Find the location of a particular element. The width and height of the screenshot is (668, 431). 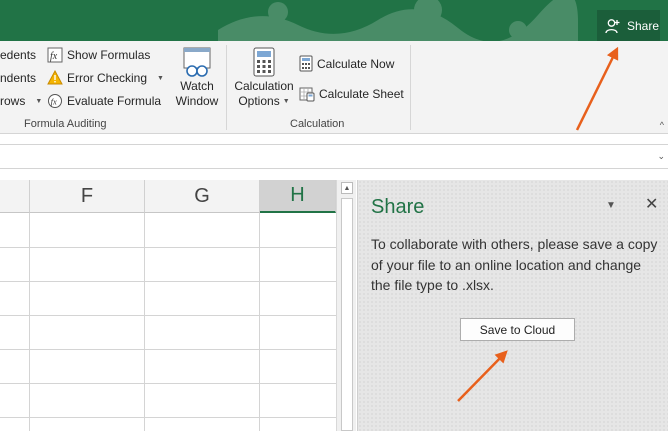

save-to-cloud-label: Save to Cloud is located at coordinates (517, 329).